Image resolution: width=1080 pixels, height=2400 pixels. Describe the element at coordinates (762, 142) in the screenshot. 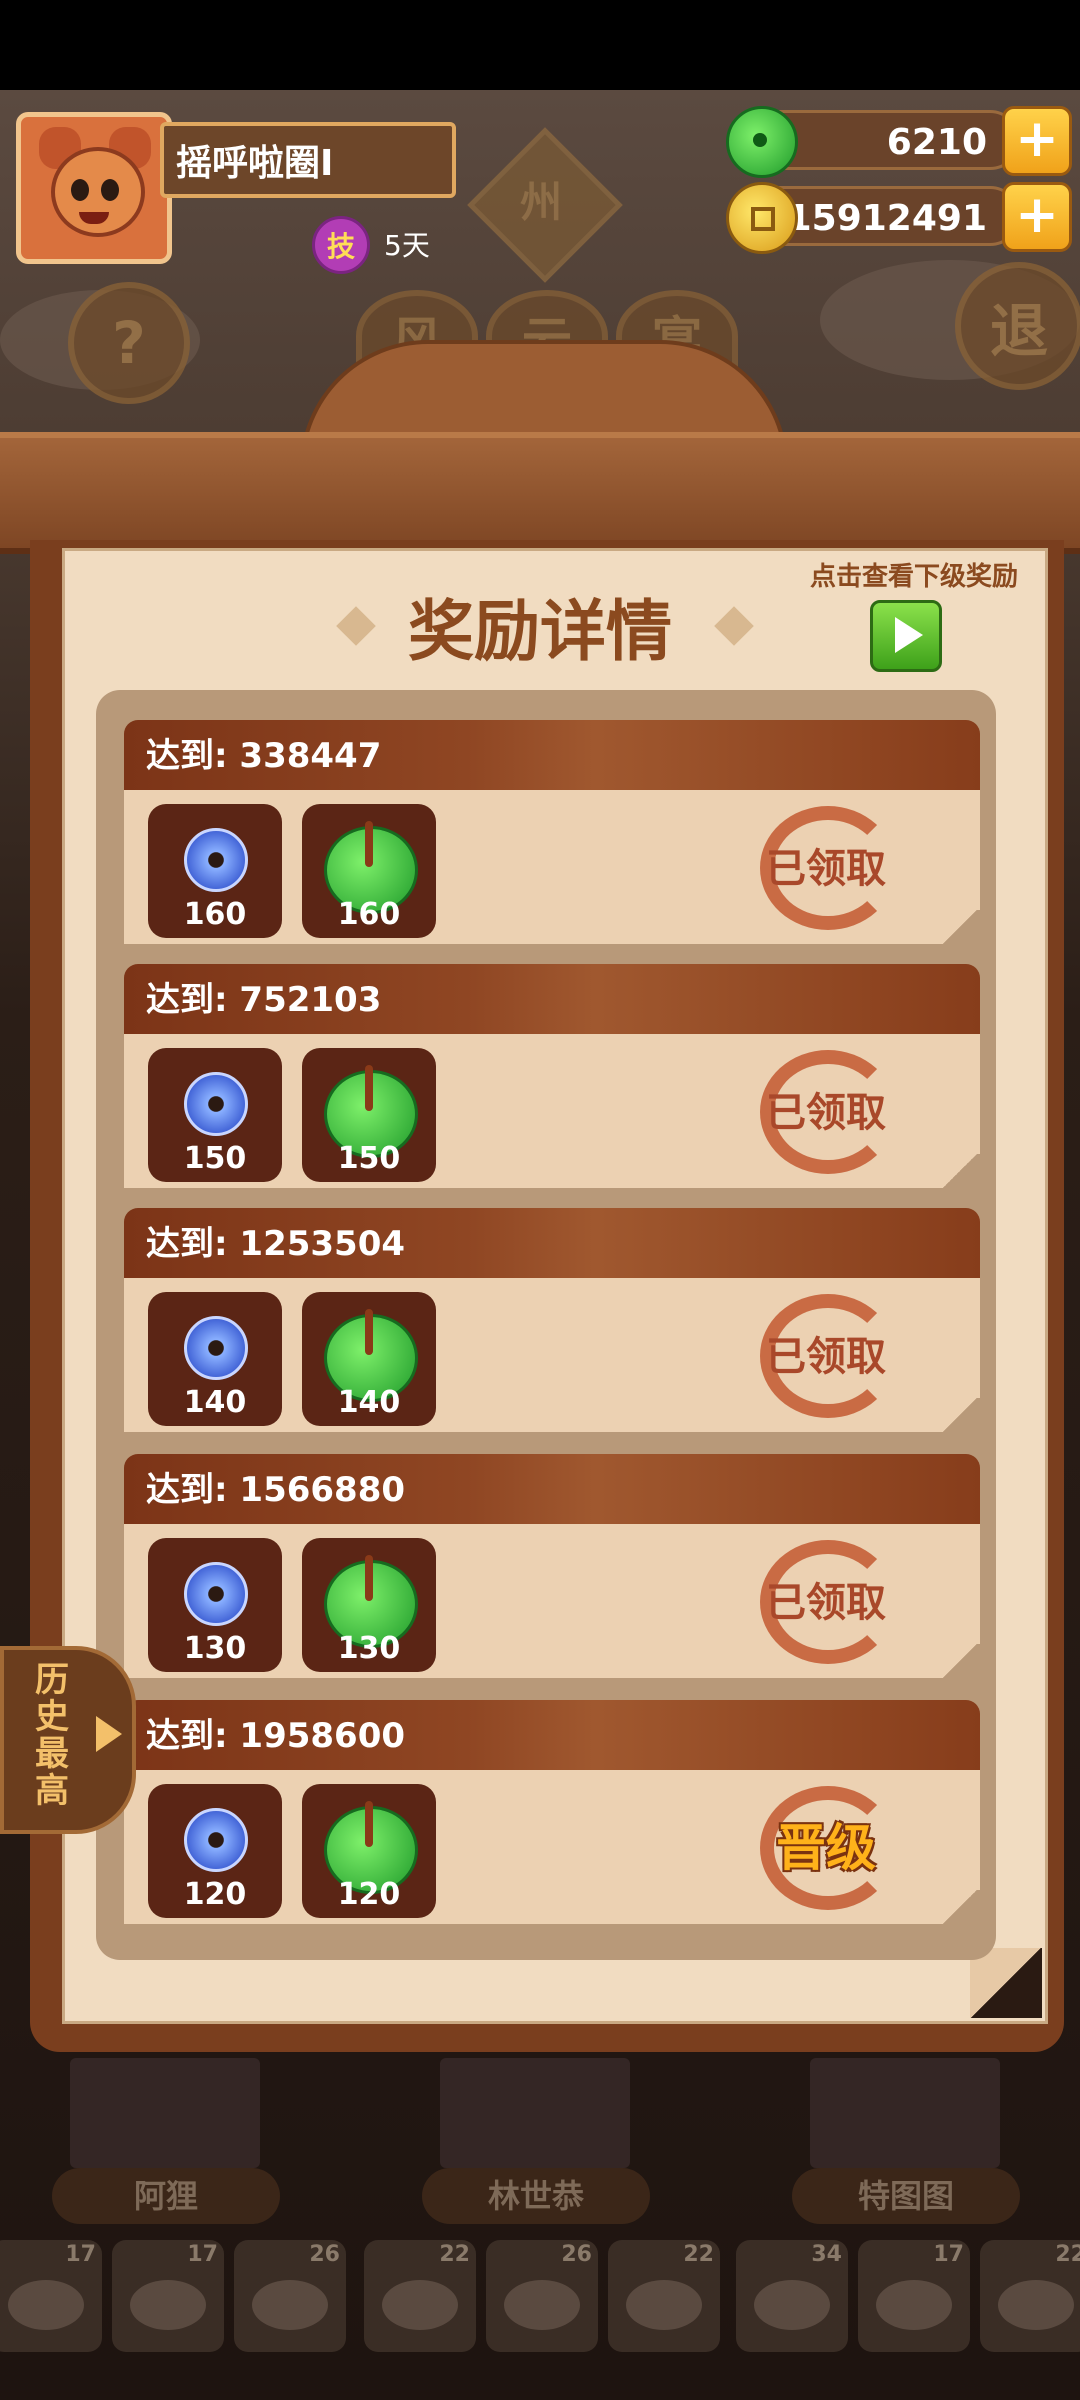

I see `jade-icon` at that location.